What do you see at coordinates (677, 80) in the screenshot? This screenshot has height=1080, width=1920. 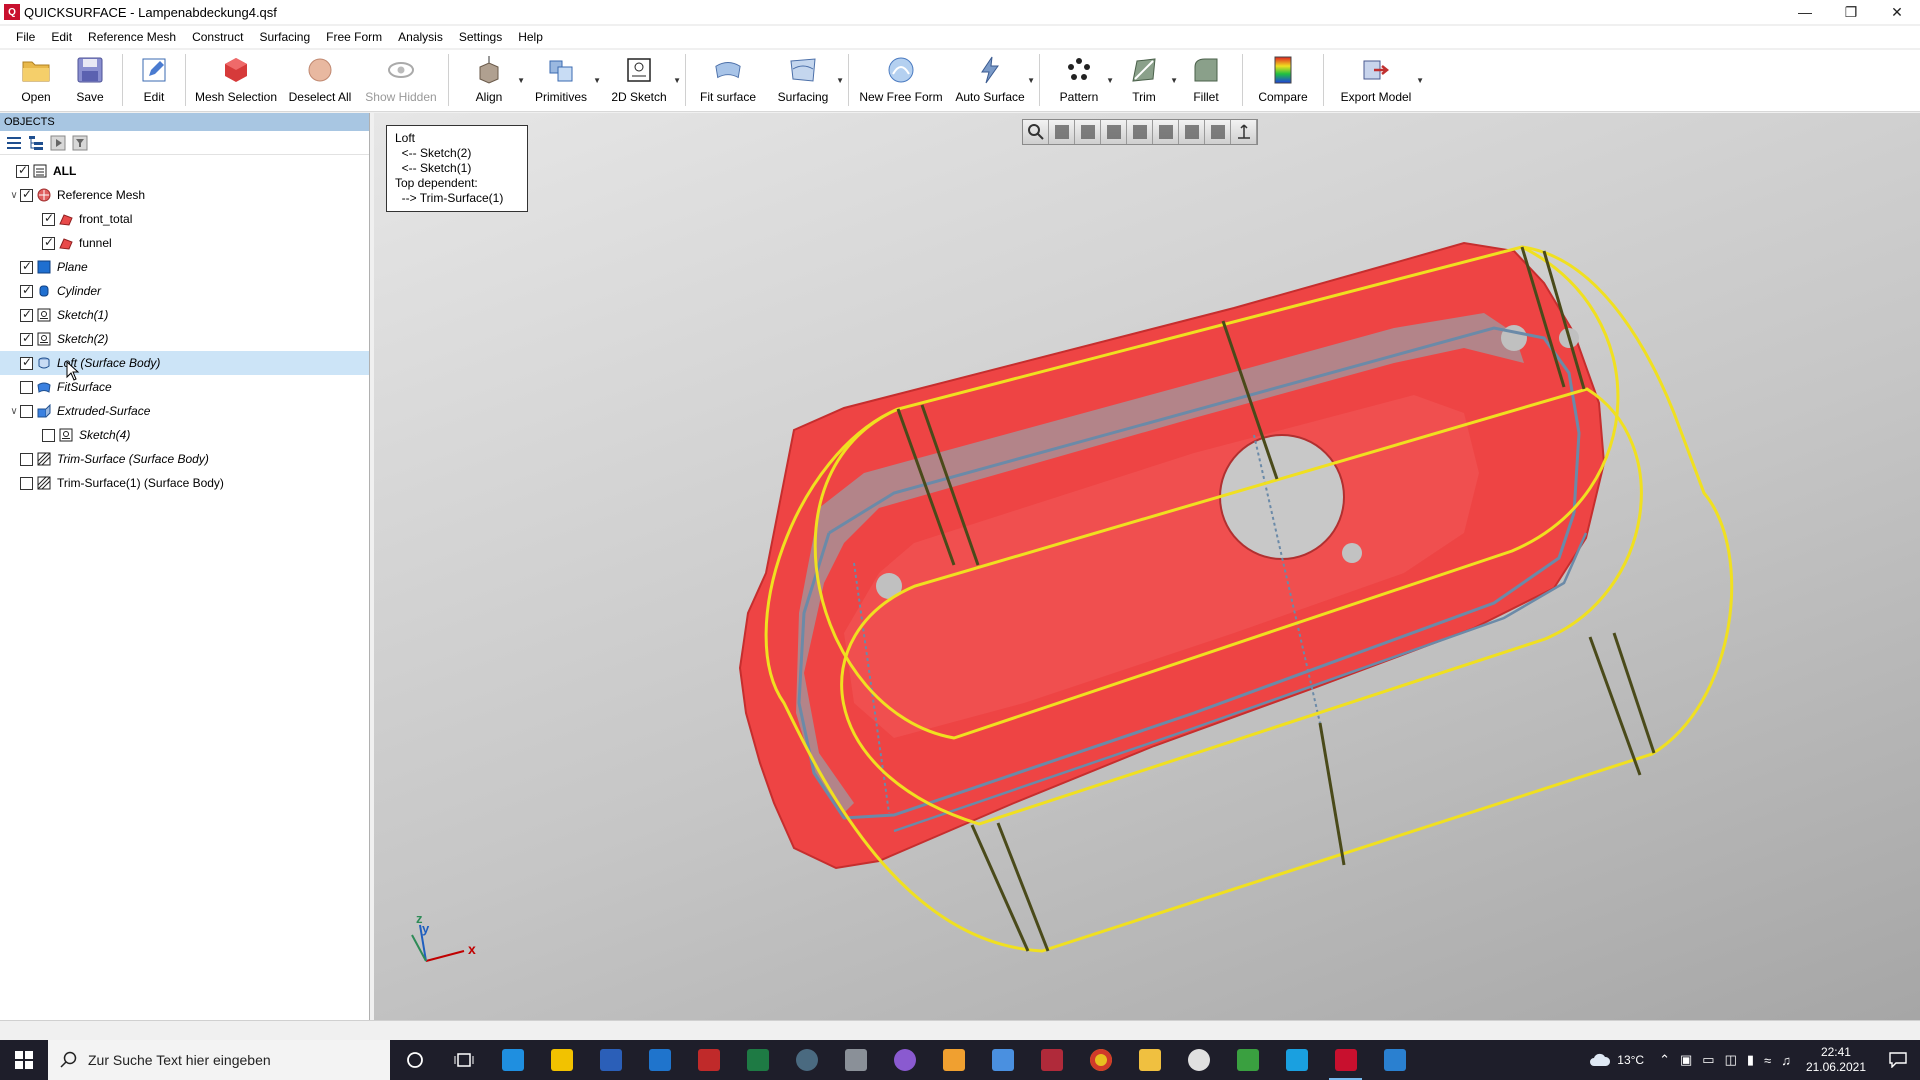 I see `2d-sketch-dropdown-icon: ▼` at bounding box center [677, 80].